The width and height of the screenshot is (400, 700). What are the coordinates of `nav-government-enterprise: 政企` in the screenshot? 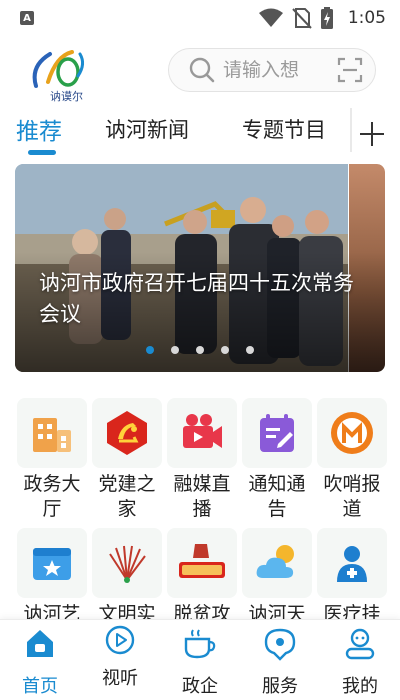 It's located at (200, 660).